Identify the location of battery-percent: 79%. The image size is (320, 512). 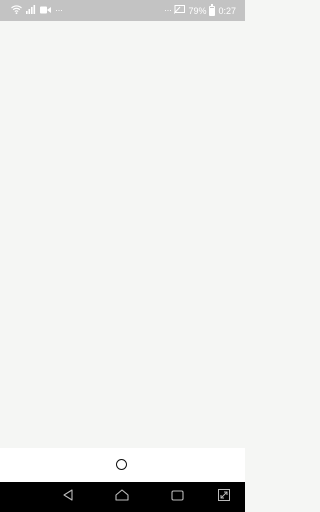
(197, 10).